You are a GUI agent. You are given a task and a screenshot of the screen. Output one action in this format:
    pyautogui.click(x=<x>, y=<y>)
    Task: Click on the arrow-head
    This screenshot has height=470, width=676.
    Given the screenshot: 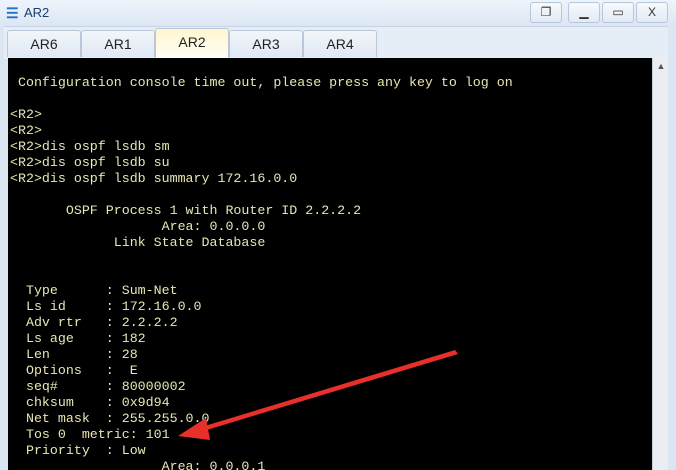 What is the action you would take?
    pyautogui.click(x=194, y=429)
    